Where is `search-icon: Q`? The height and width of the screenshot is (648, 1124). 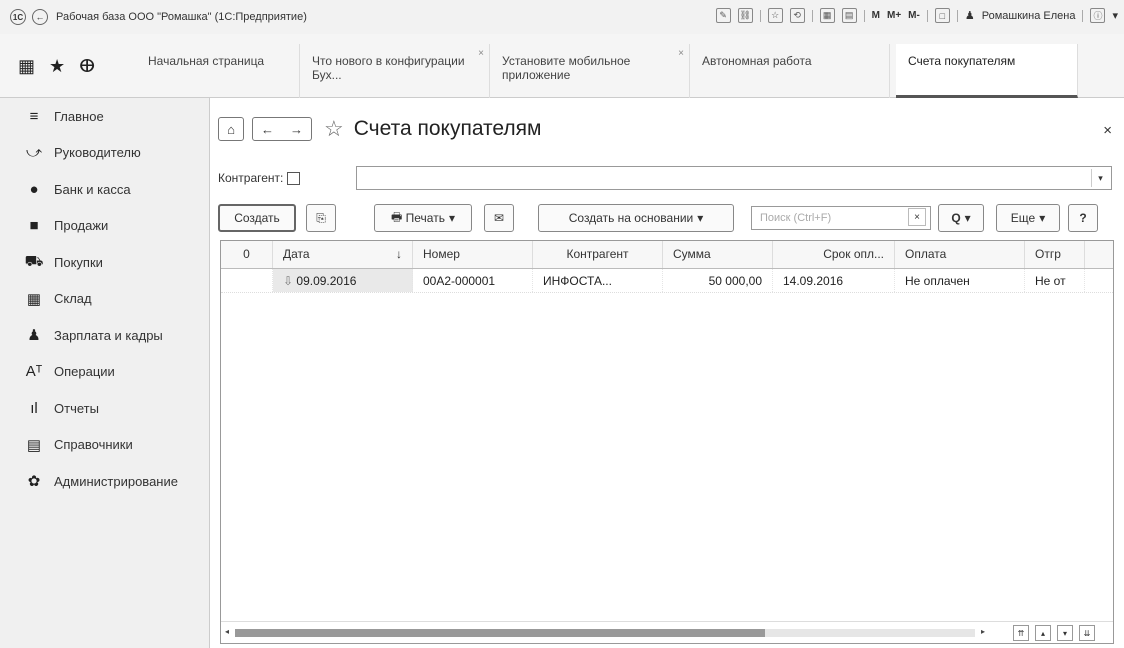 search-icon: Q is located at coordinates (956, 218).